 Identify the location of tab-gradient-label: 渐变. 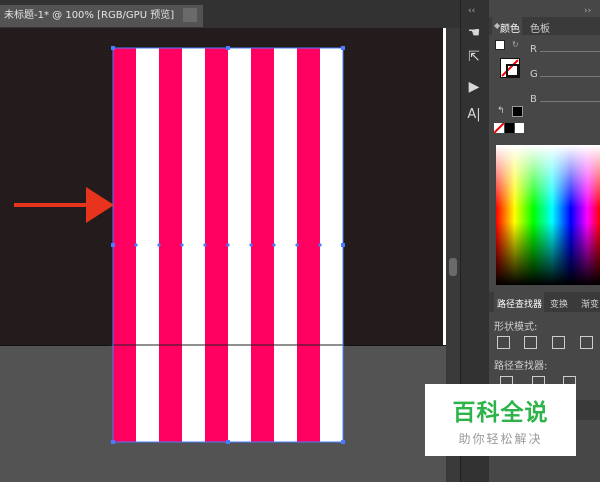
(590, 303).